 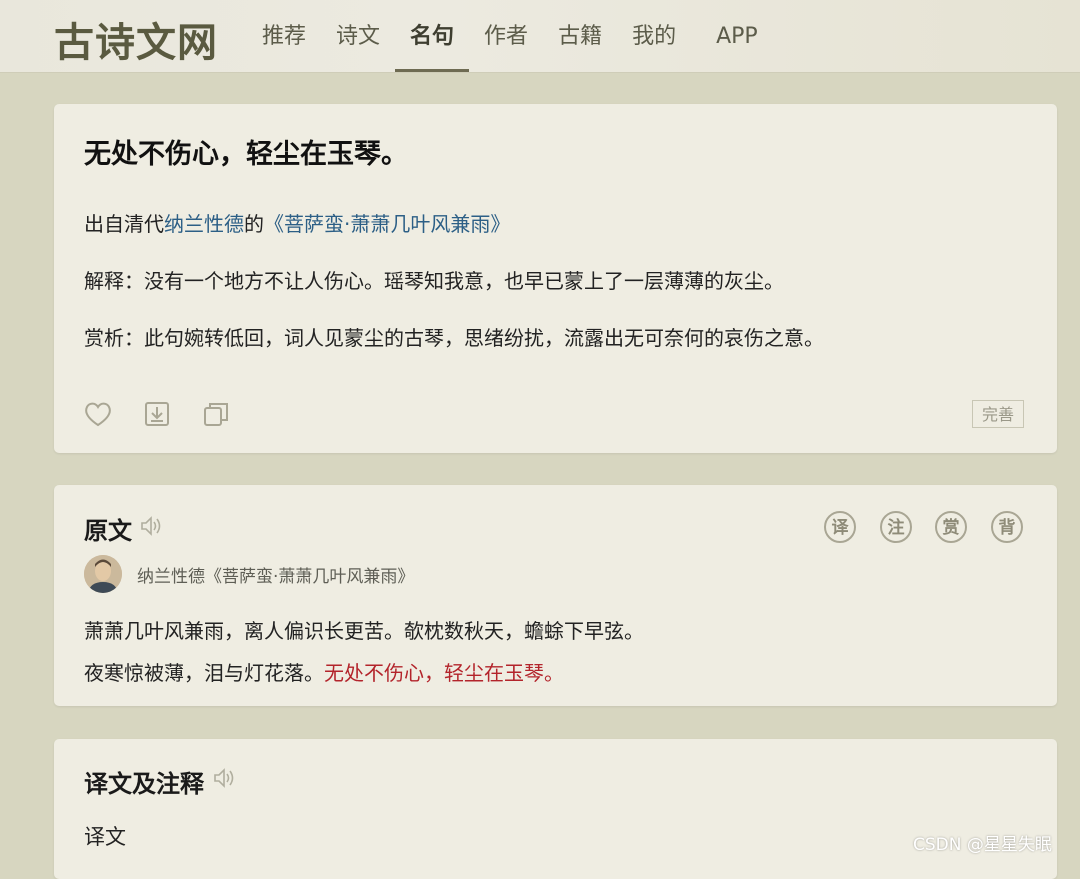 What do you see at coordinates (951, 527) in the screenshot?
I see `appreciate-button: 赏` at bounding box center [951, 527].